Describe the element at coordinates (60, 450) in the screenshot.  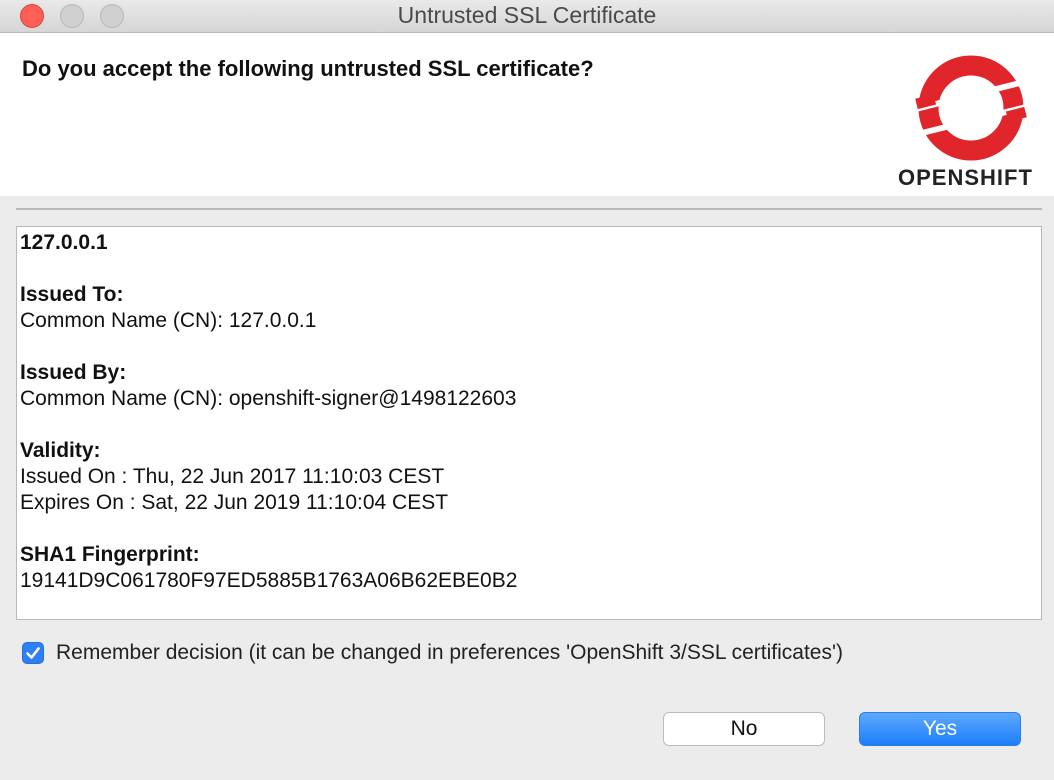
I see `validity-heading: Validity:` at that location.